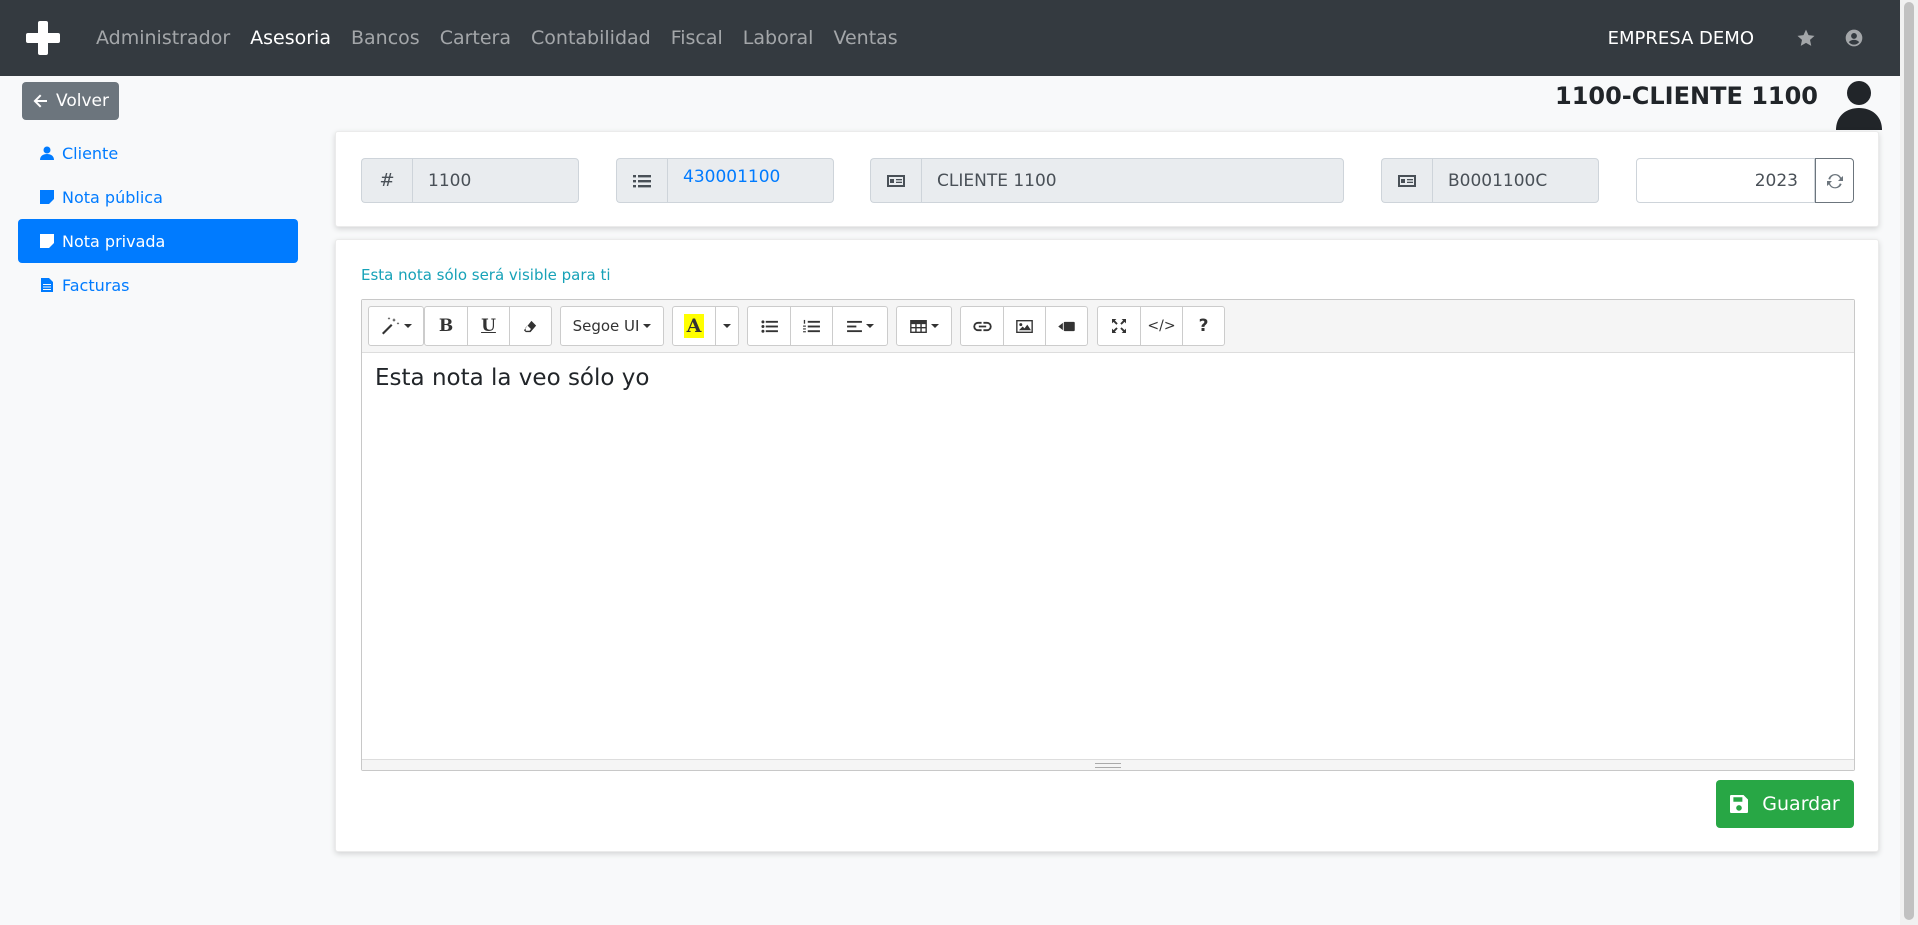 The width and height of the screenshot is (1918, 925). I want to click on table-icon, so click(918, 326).